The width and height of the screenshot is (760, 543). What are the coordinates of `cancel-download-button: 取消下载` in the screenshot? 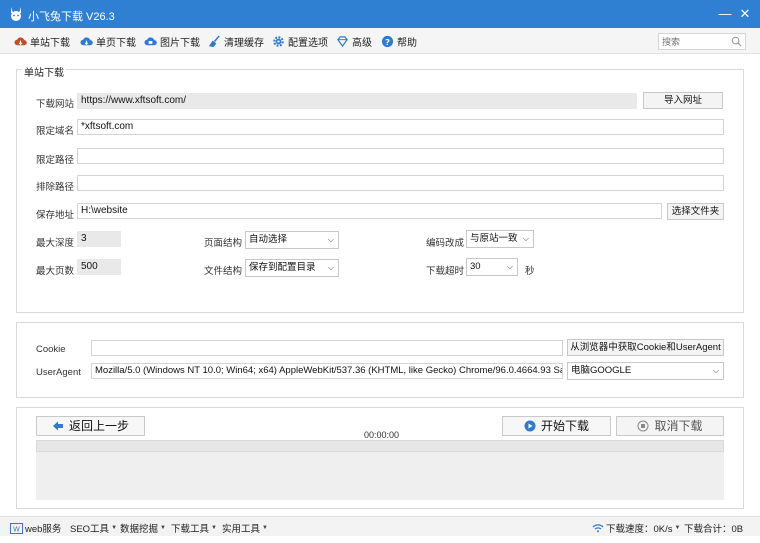 It's located at (670, 426).